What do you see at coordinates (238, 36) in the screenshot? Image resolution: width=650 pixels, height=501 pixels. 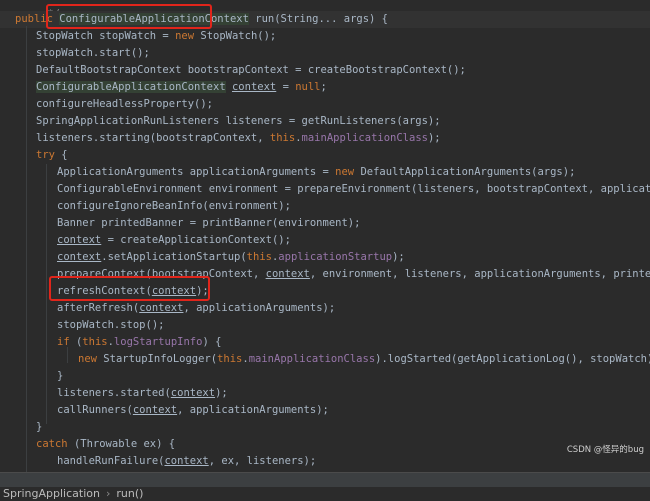 I see `code-token: StopWatch();` at bounding box center [238, 36].